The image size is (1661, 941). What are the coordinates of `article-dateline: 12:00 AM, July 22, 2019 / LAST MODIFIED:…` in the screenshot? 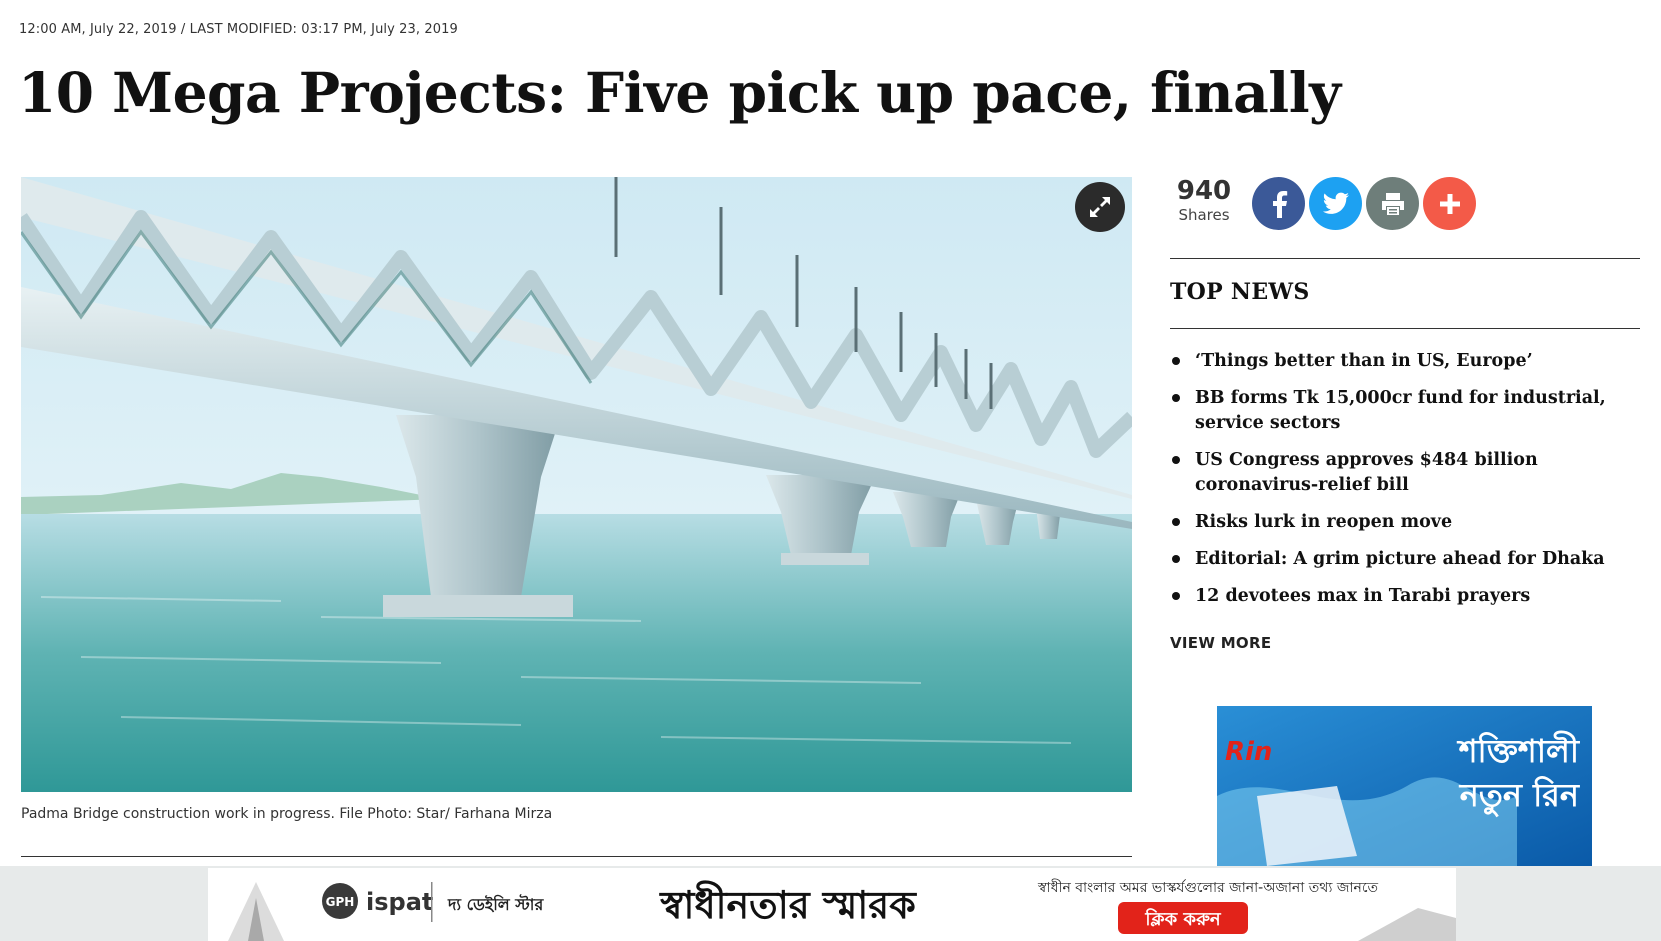 It's located at (238, 29).